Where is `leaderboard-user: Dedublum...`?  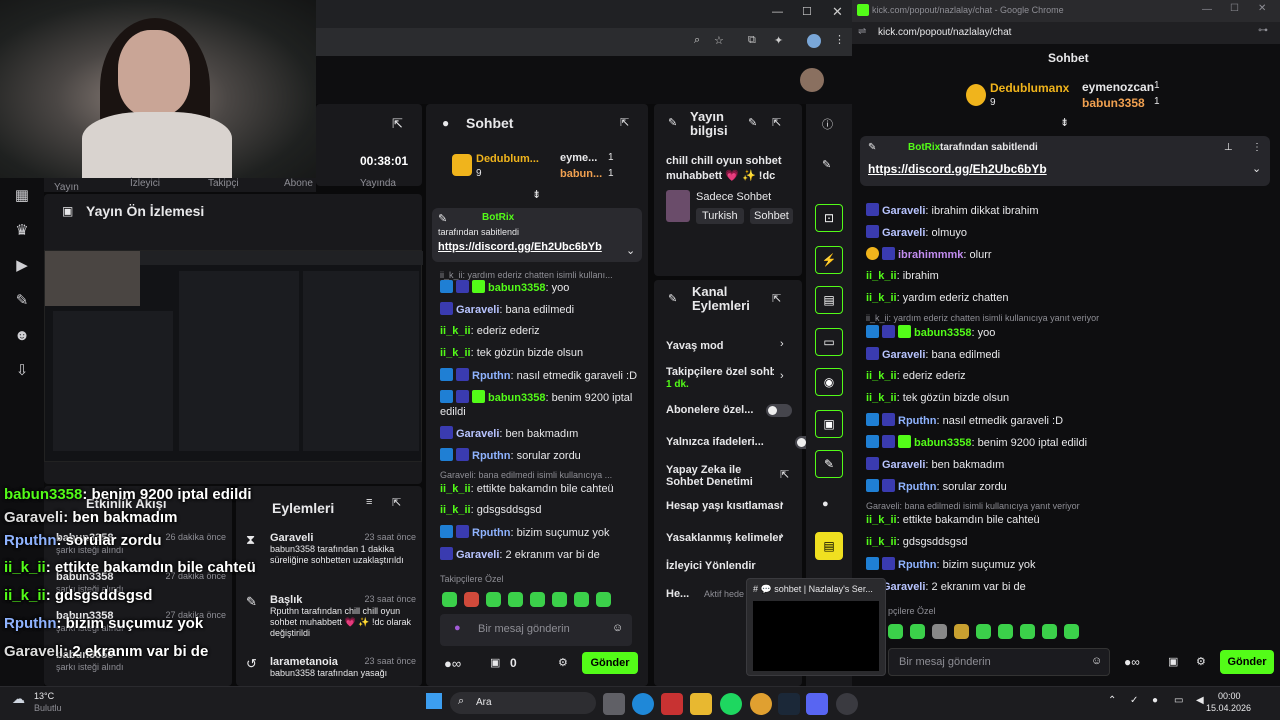 leaderboard-user: Dedublum... is located at coordinates (507, 159).